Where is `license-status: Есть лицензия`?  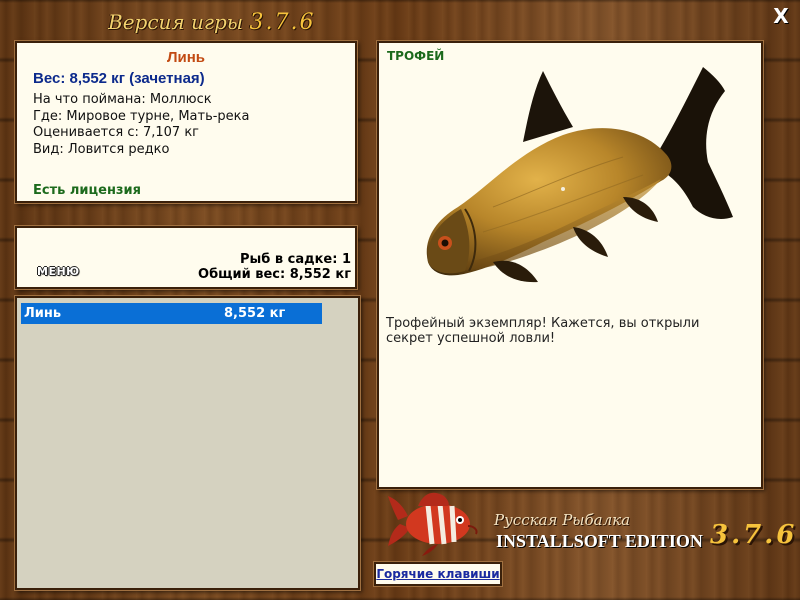
license-status: Есть лицензия is located at coordinates (87, 190).